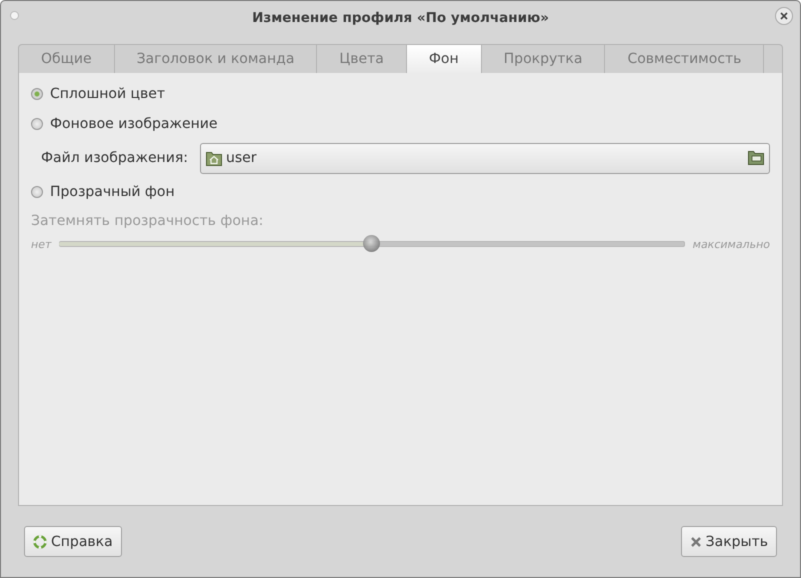 This screenshot has width=801, height=578. Describe the element at coordinates (214, 158) in the screenshot. I see `home-folder-icon` at that location.